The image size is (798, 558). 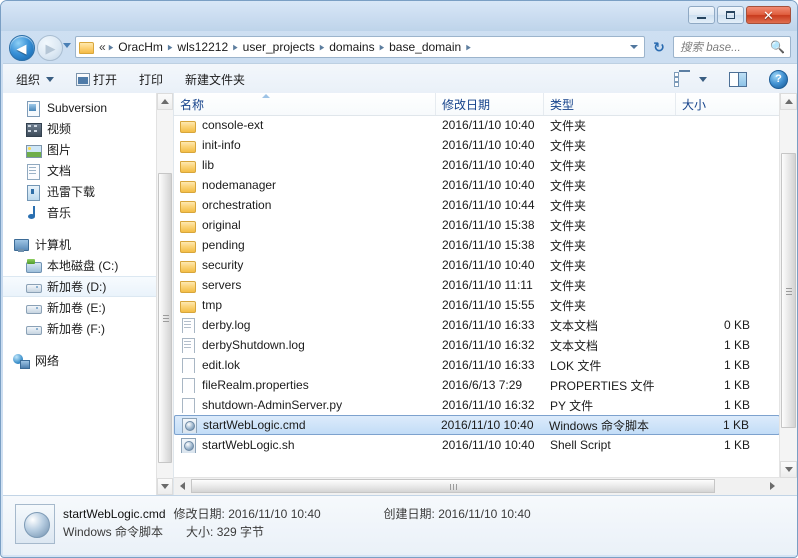 I want to click on preview-pane-button, so click(x=738, y=79).